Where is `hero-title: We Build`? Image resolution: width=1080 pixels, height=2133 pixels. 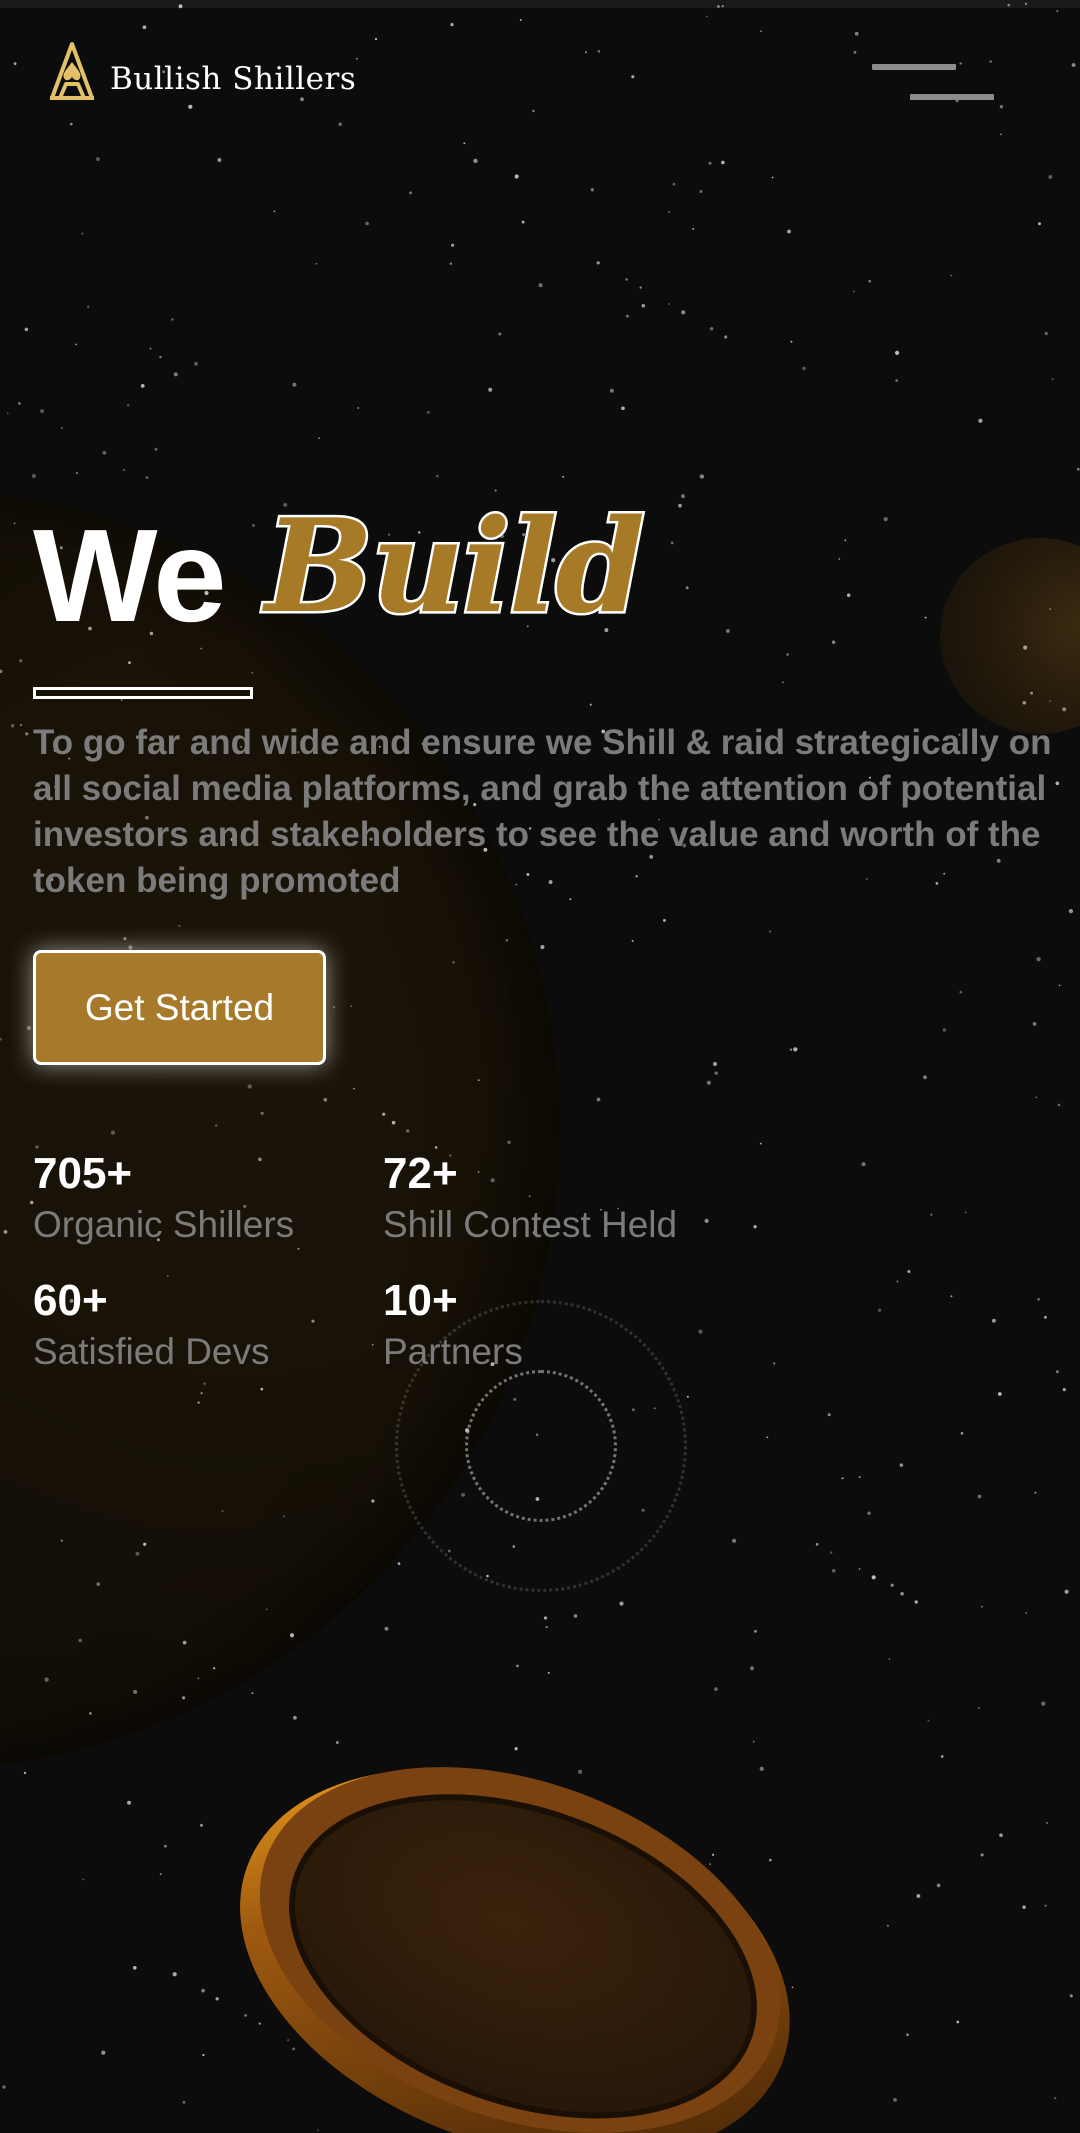
hero-title: We Build is located at coordinates (543, 570).